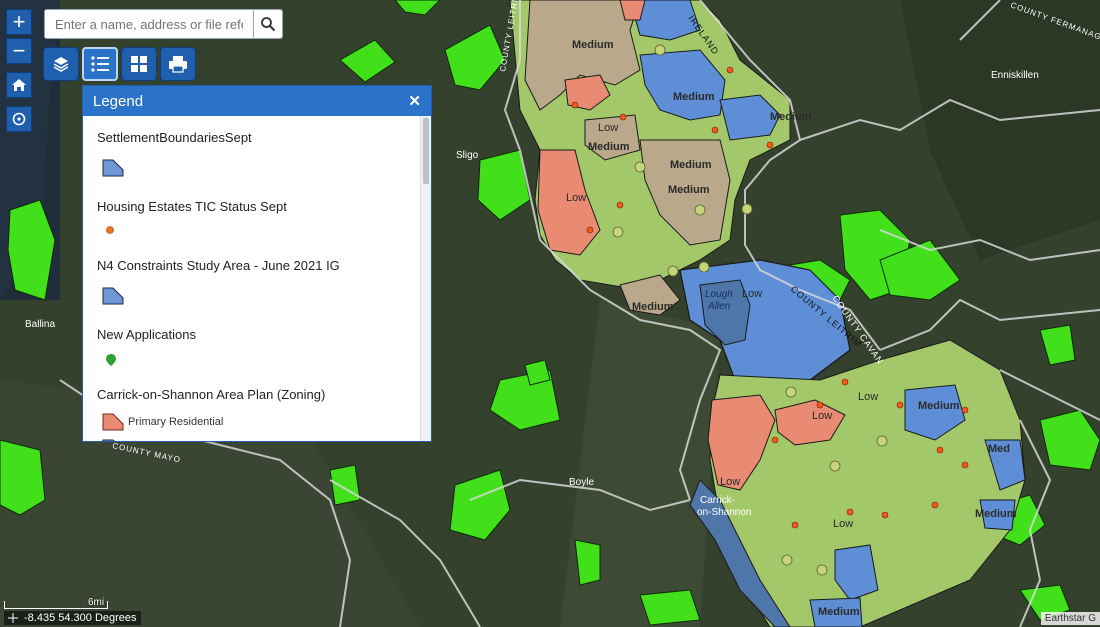  I want to click on search-icon, so click(268, 24).